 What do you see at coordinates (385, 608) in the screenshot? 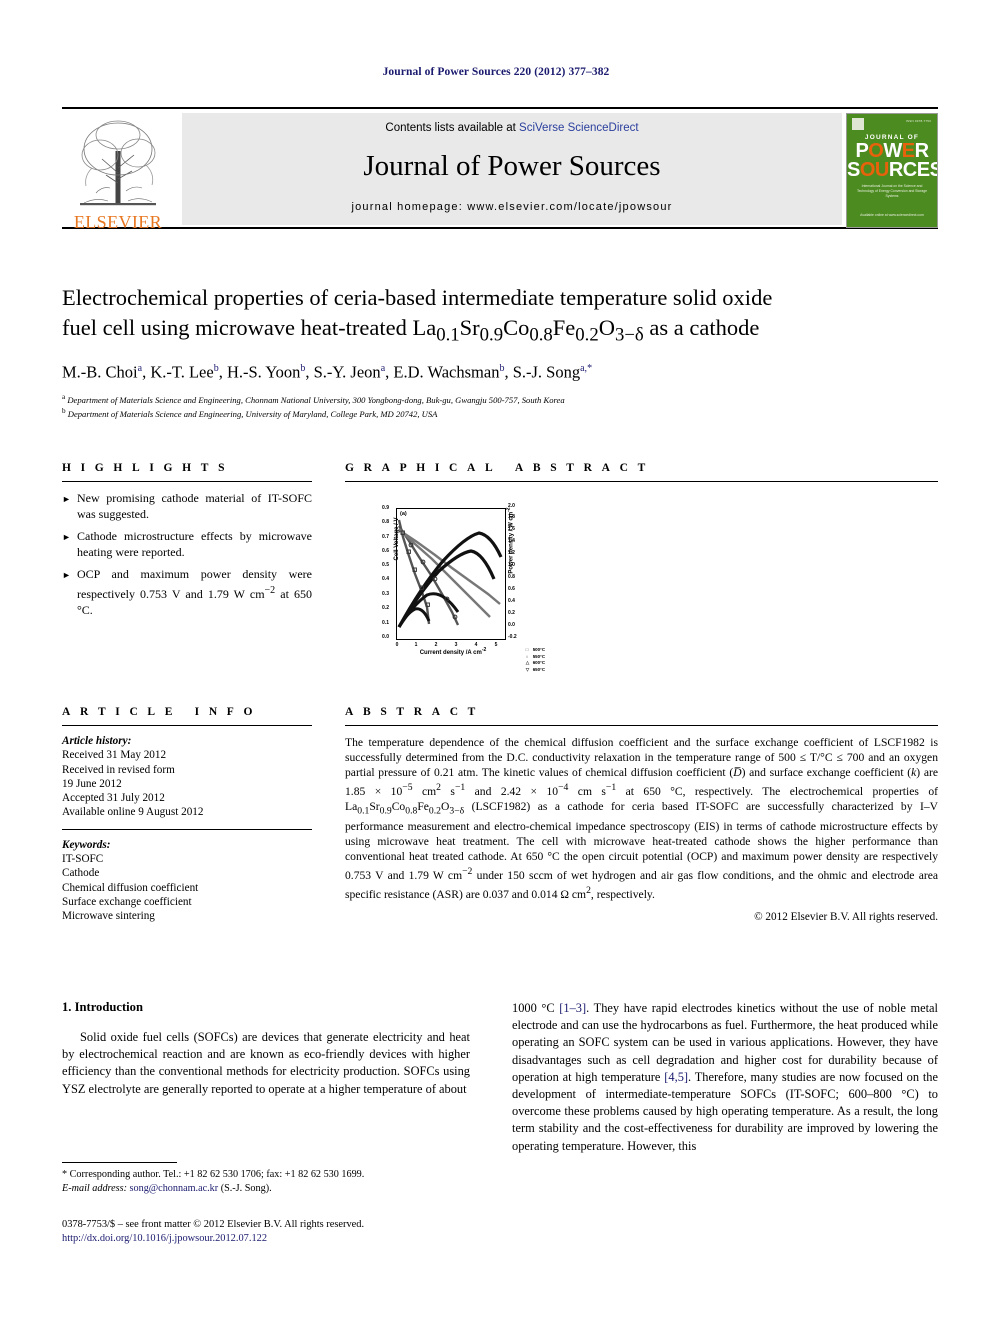
I see `y-left-tick: 0.2` at bounding box center [385, 608].